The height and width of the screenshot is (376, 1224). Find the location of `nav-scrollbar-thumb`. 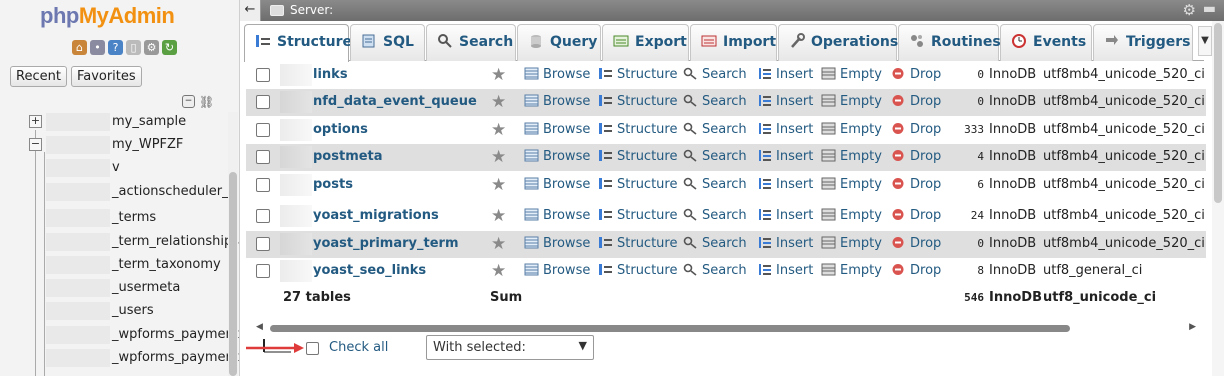

nav-scrollbar-thumb is located at coordinates (233, 274).